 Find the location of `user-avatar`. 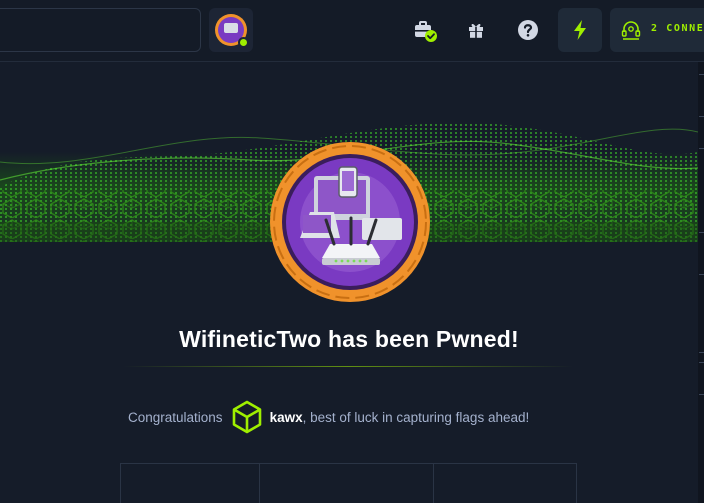

user-avatar is located at coordinates (231, 30).